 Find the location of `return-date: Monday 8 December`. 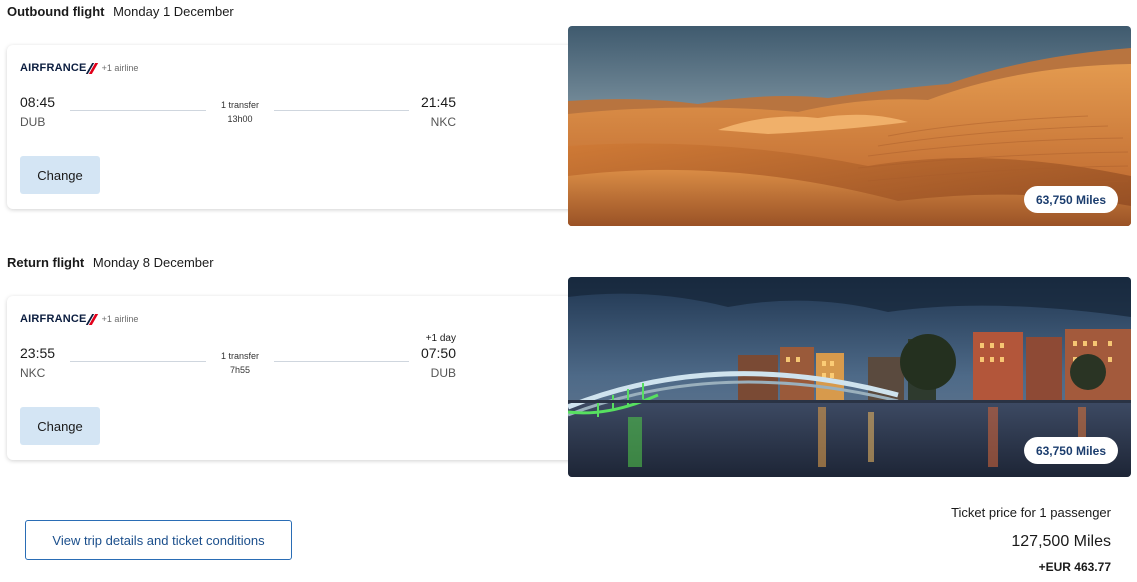

return-date: Monday 8 December is located at coordinates (153, 262).